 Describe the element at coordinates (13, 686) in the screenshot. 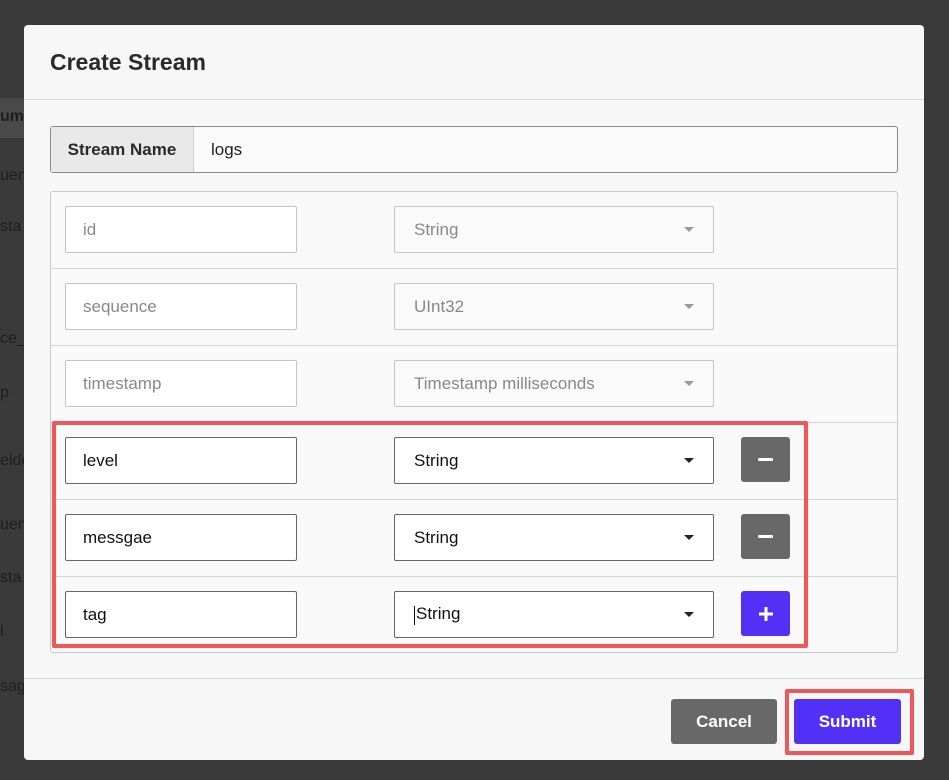

I see `background-cell-fragment: sag` at that location.